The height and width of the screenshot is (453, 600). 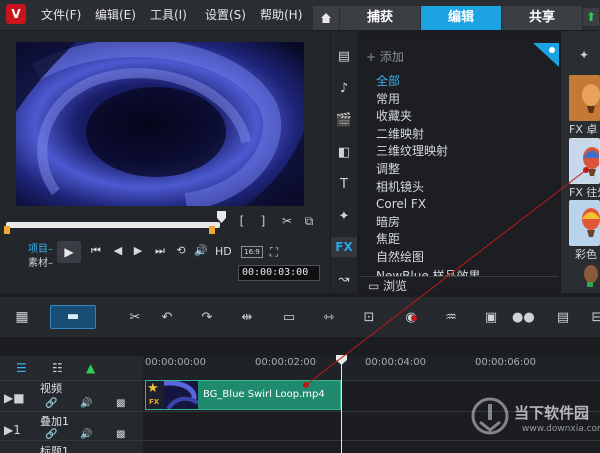 What do you see at coordinates (593, 318) in the screenshot?
I see `more-icon: ⊟` at bounding box center [593, 318].